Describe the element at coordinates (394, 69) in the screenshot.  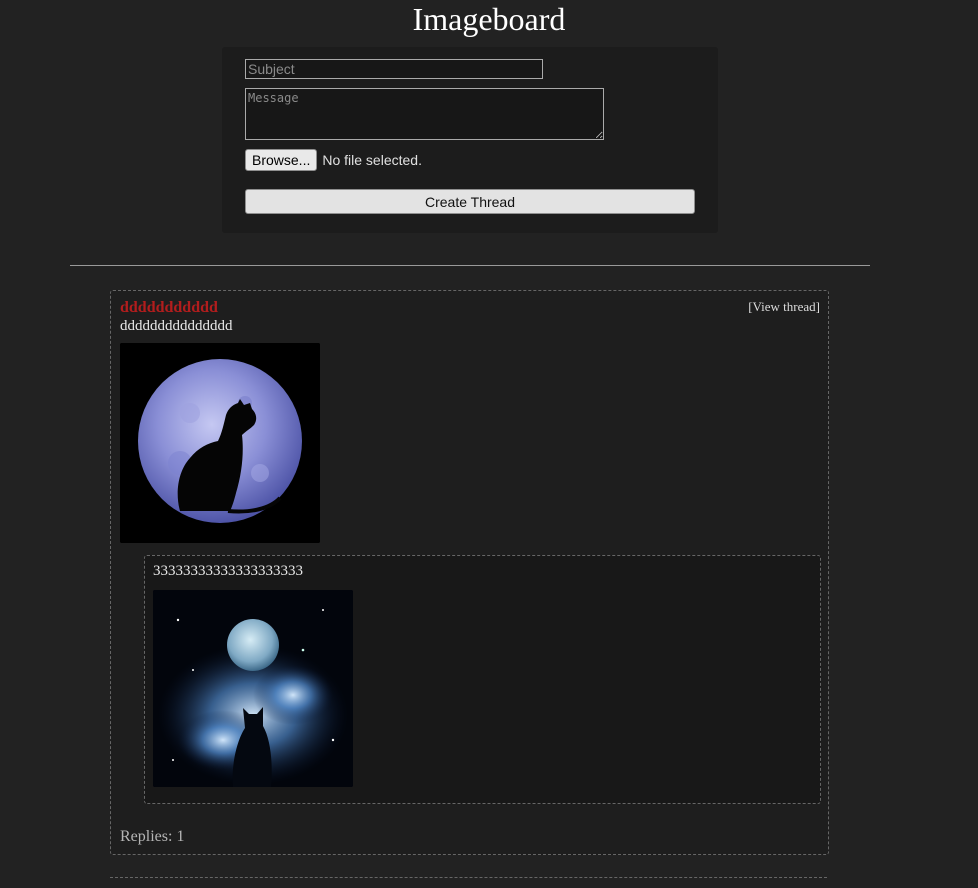
I see `subject-input` at that location.